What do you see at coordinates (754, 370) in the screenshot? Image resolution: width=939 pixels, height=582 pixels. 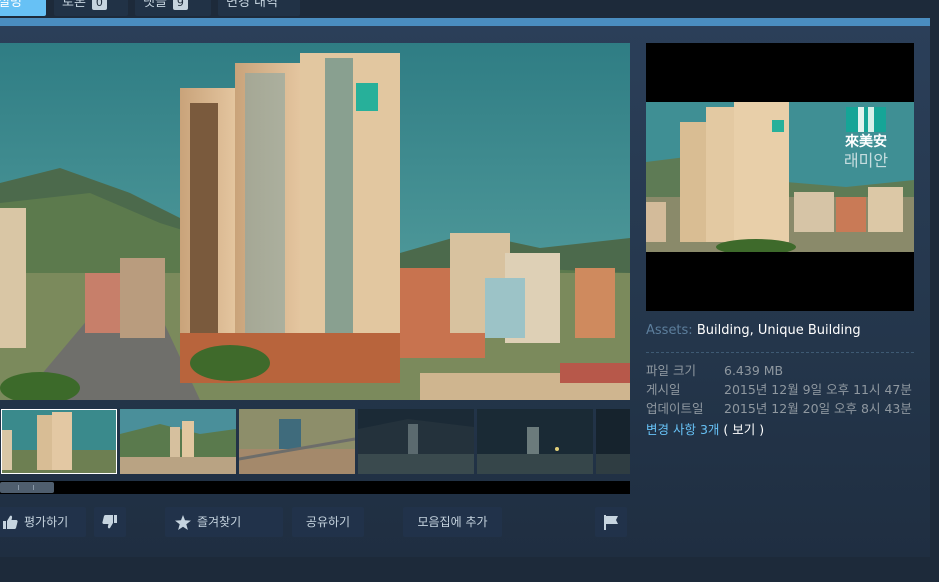 I see `file-size-value: 6.439 MB` at bounding box center [754, 370].